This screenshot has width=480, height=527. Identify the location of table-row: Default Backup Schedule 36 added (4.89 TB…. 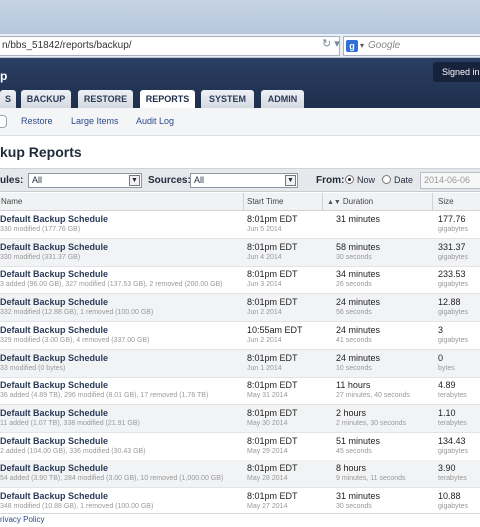
(240, 391).